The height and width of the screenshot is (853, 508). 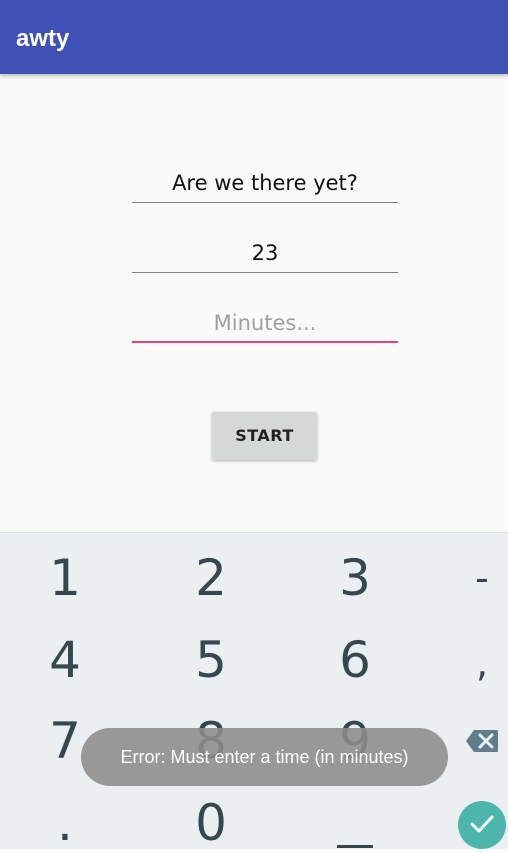 I want to click on key-minus: -, so click(x=482, y=578).